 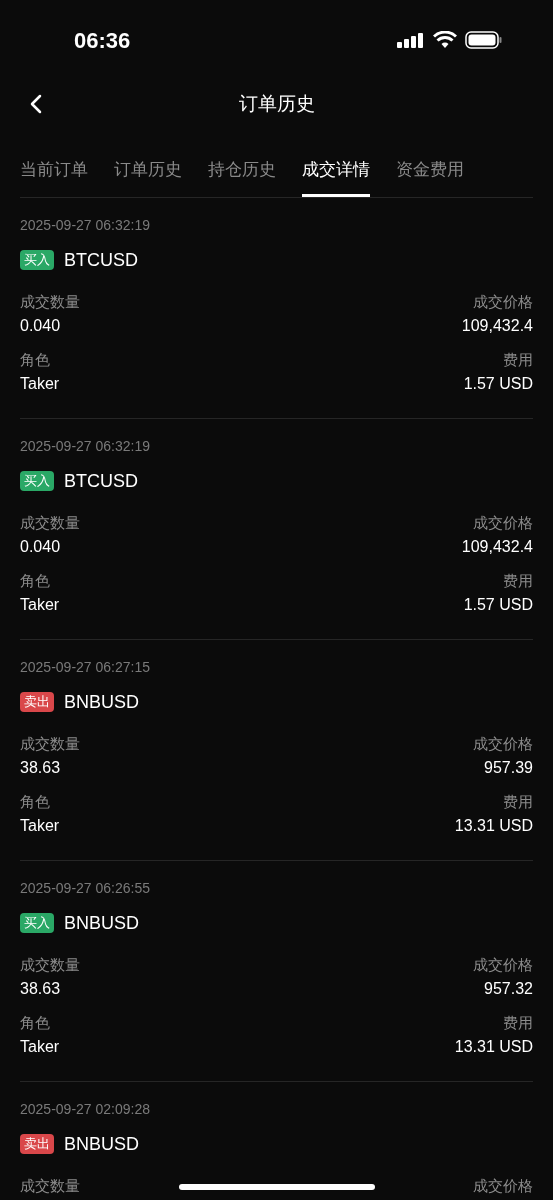 I want to click on trade-time: 2025-09-27 02:09:28, so click(x=85, y=1109).